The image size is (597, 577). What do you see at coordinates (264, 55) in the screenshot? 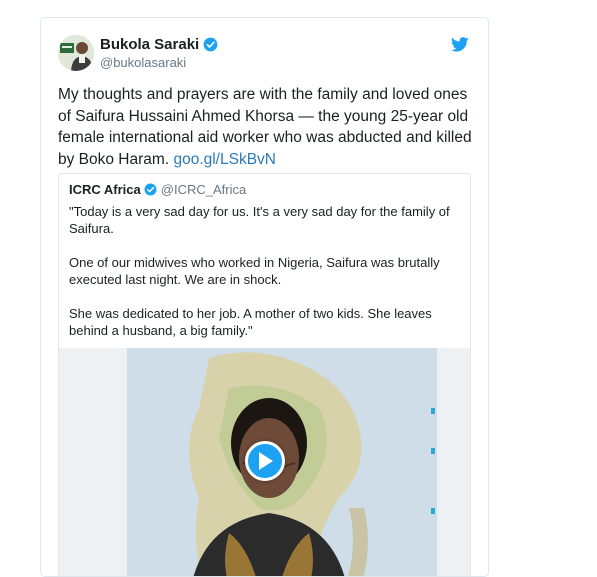
I see `tweet-header: Bukola Saraki @bukolasaraki` at bounding box center [264, 55].